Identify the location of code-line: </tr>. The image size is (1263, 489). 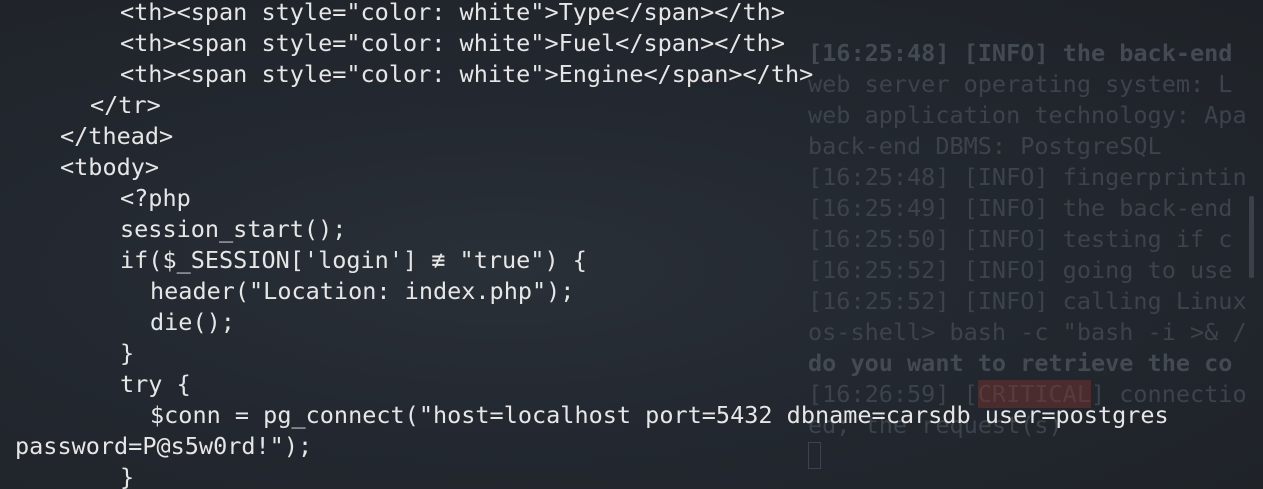
(125, 105).